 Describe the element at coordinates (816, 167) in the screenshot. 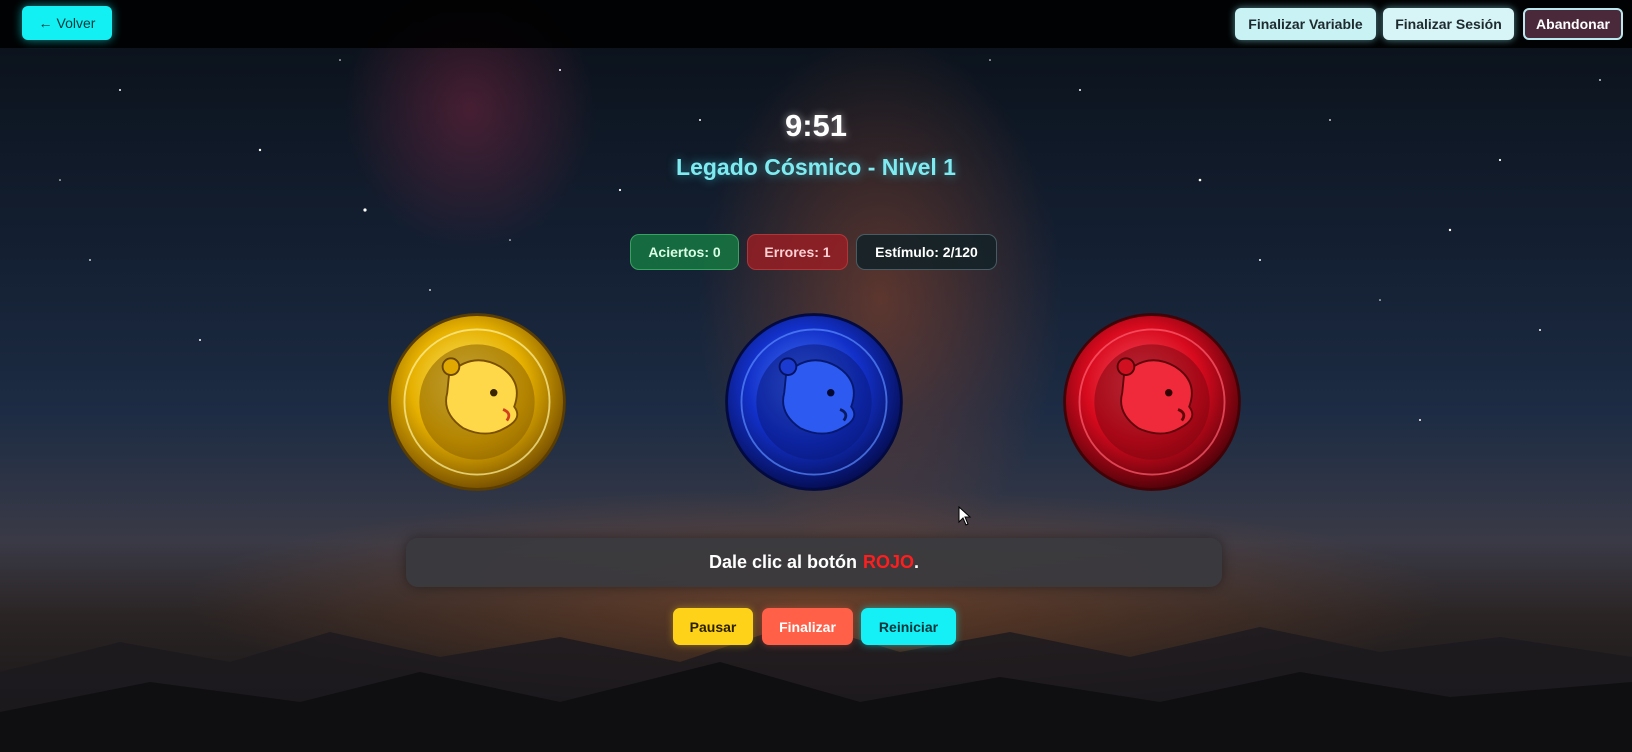

I see `game-title: Legado Cósmico - Nivel 1` at that location.